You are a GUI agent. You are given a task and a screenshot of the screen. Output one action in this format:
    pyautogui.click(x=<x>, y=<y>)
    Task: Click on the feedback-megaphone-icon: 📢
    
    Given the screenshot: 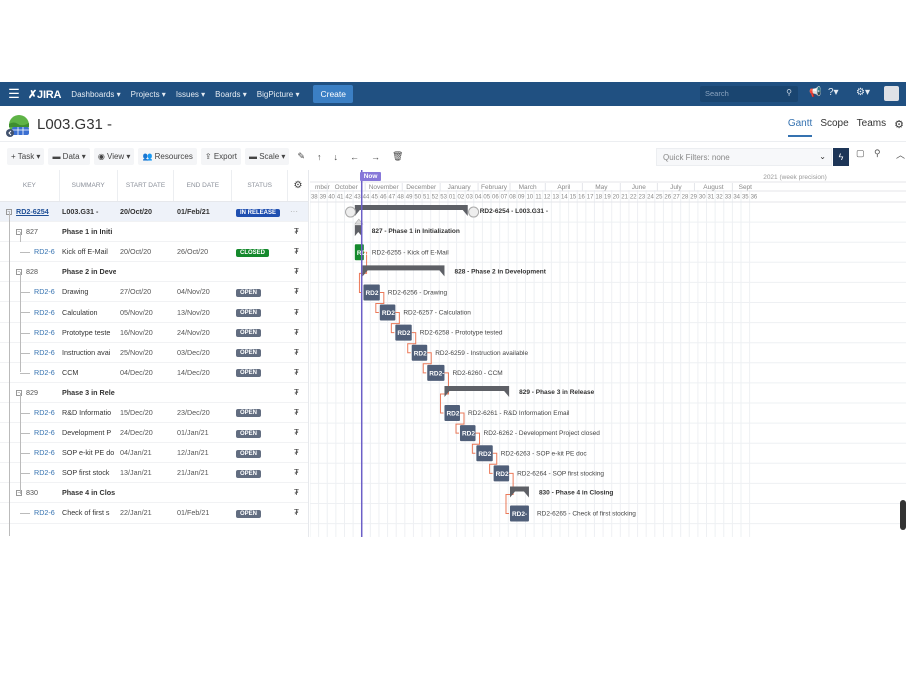 What is the action you would take?
    pyautogui.click(x=815, y=92)
    